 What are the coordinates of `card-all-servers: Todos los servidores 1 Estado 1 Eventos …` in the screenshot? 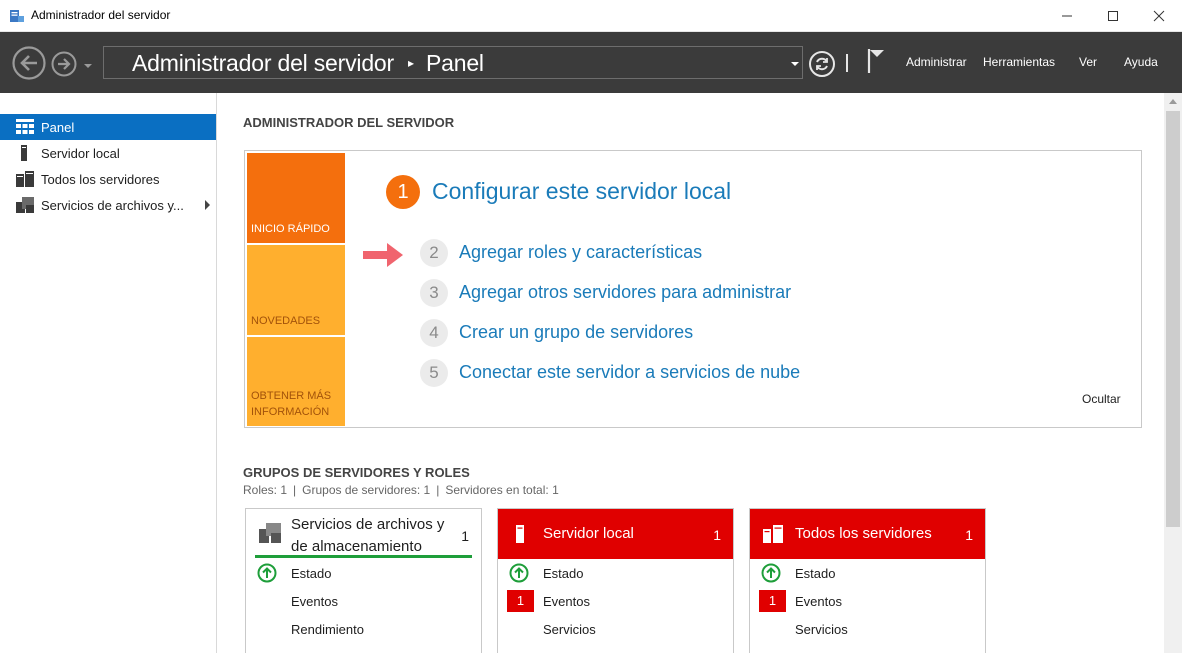 It's located at (867, 580).